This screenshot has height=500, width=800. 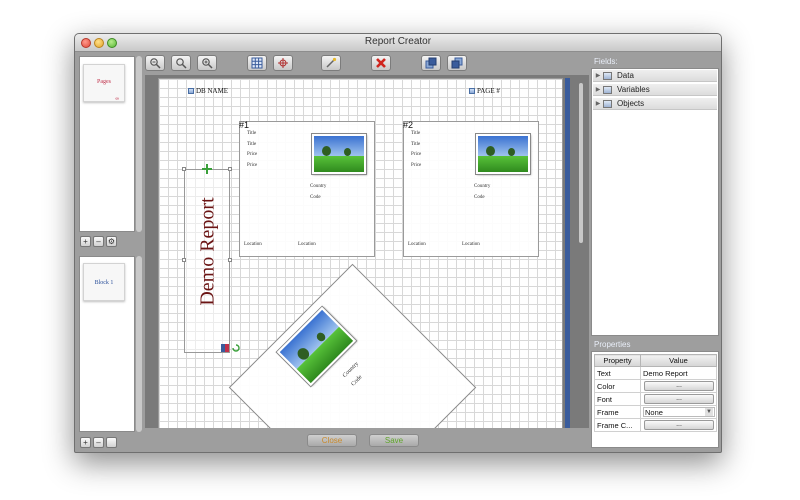 What do you see at coordinates (678, 373) in the screenshot?
I see `text-value-field: Demo Report` at bounding box center [678, 373].